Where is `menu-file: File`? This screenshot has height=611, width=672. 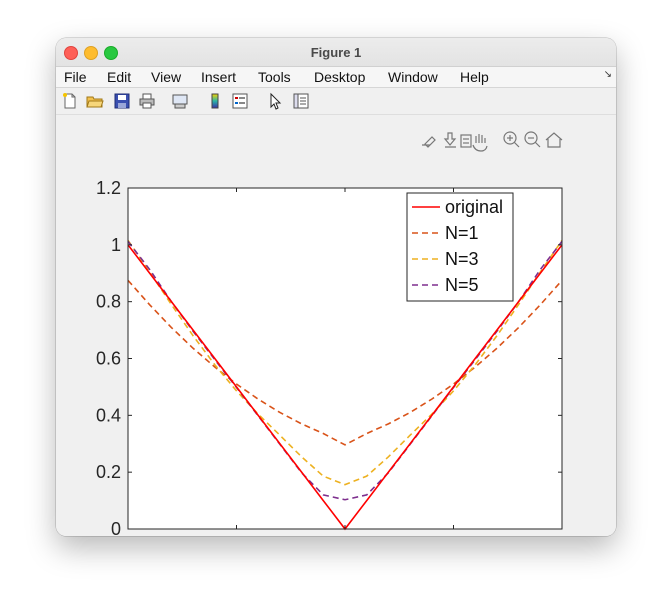 menu-file: File is located at coordinates (75, 77).